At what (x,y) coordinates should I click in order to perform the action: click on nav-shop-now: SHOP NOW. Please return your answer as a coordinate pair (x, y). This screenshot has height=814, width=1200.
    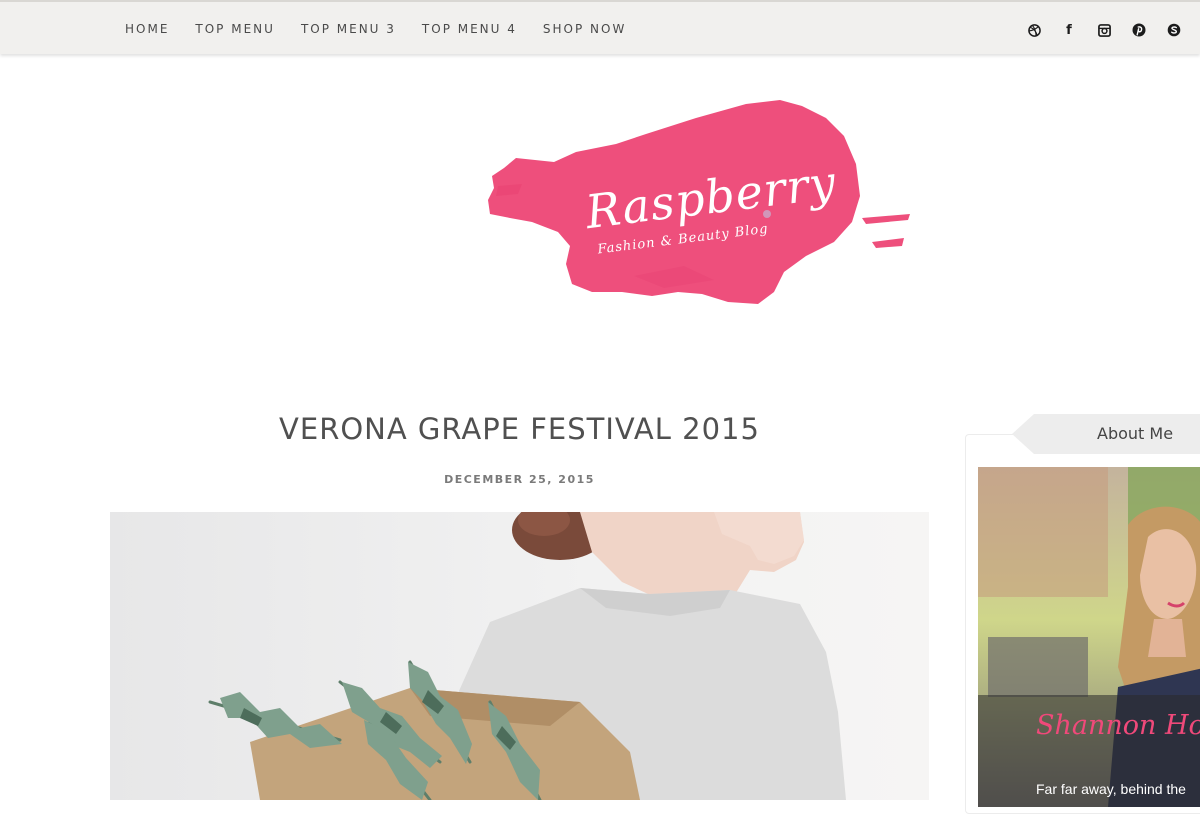
    Looking at the image, I should click on (584, 29).